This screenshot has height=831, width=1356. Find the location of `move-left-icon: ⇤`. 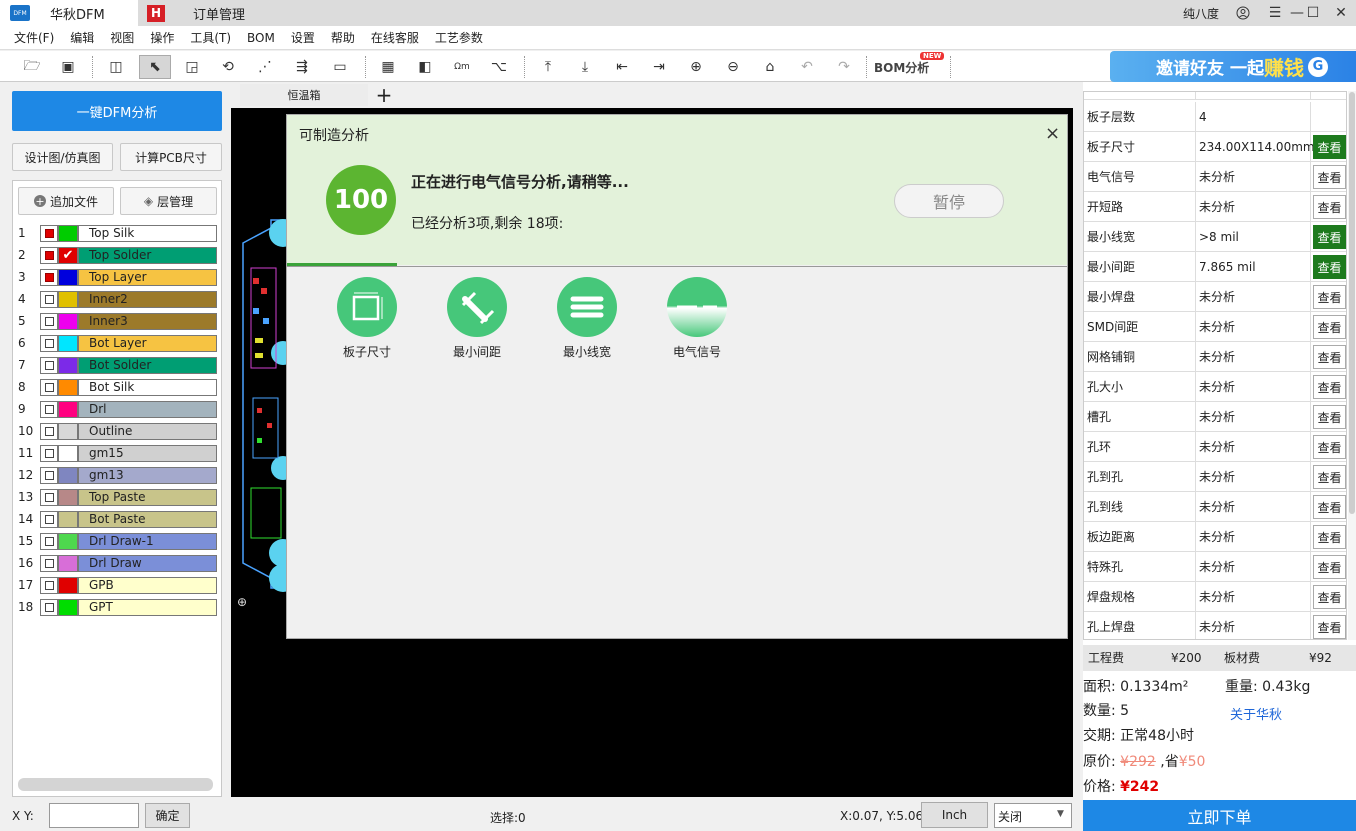

move-left-icon: ⇤ is located at coordinates (622, 67).